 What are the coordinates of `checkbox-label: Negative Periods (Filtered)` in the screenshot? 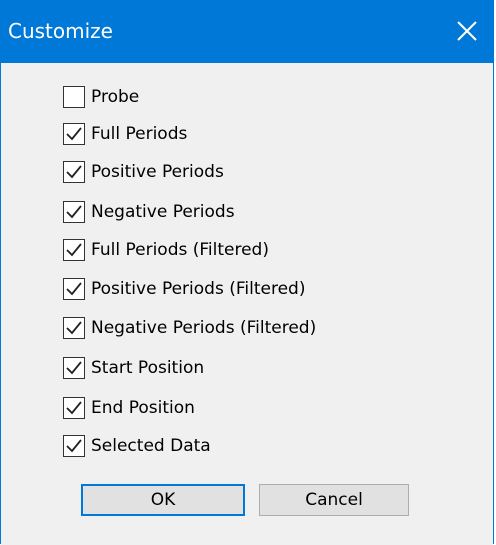 It's located at (204, 328).